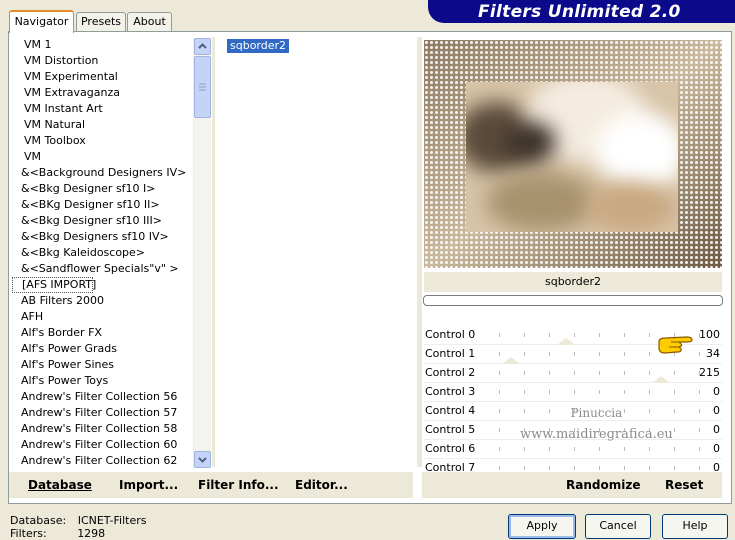 This screenshot has height=540, width=735. I want to click on category-item: VM Extravaganza, so click(102, 93).